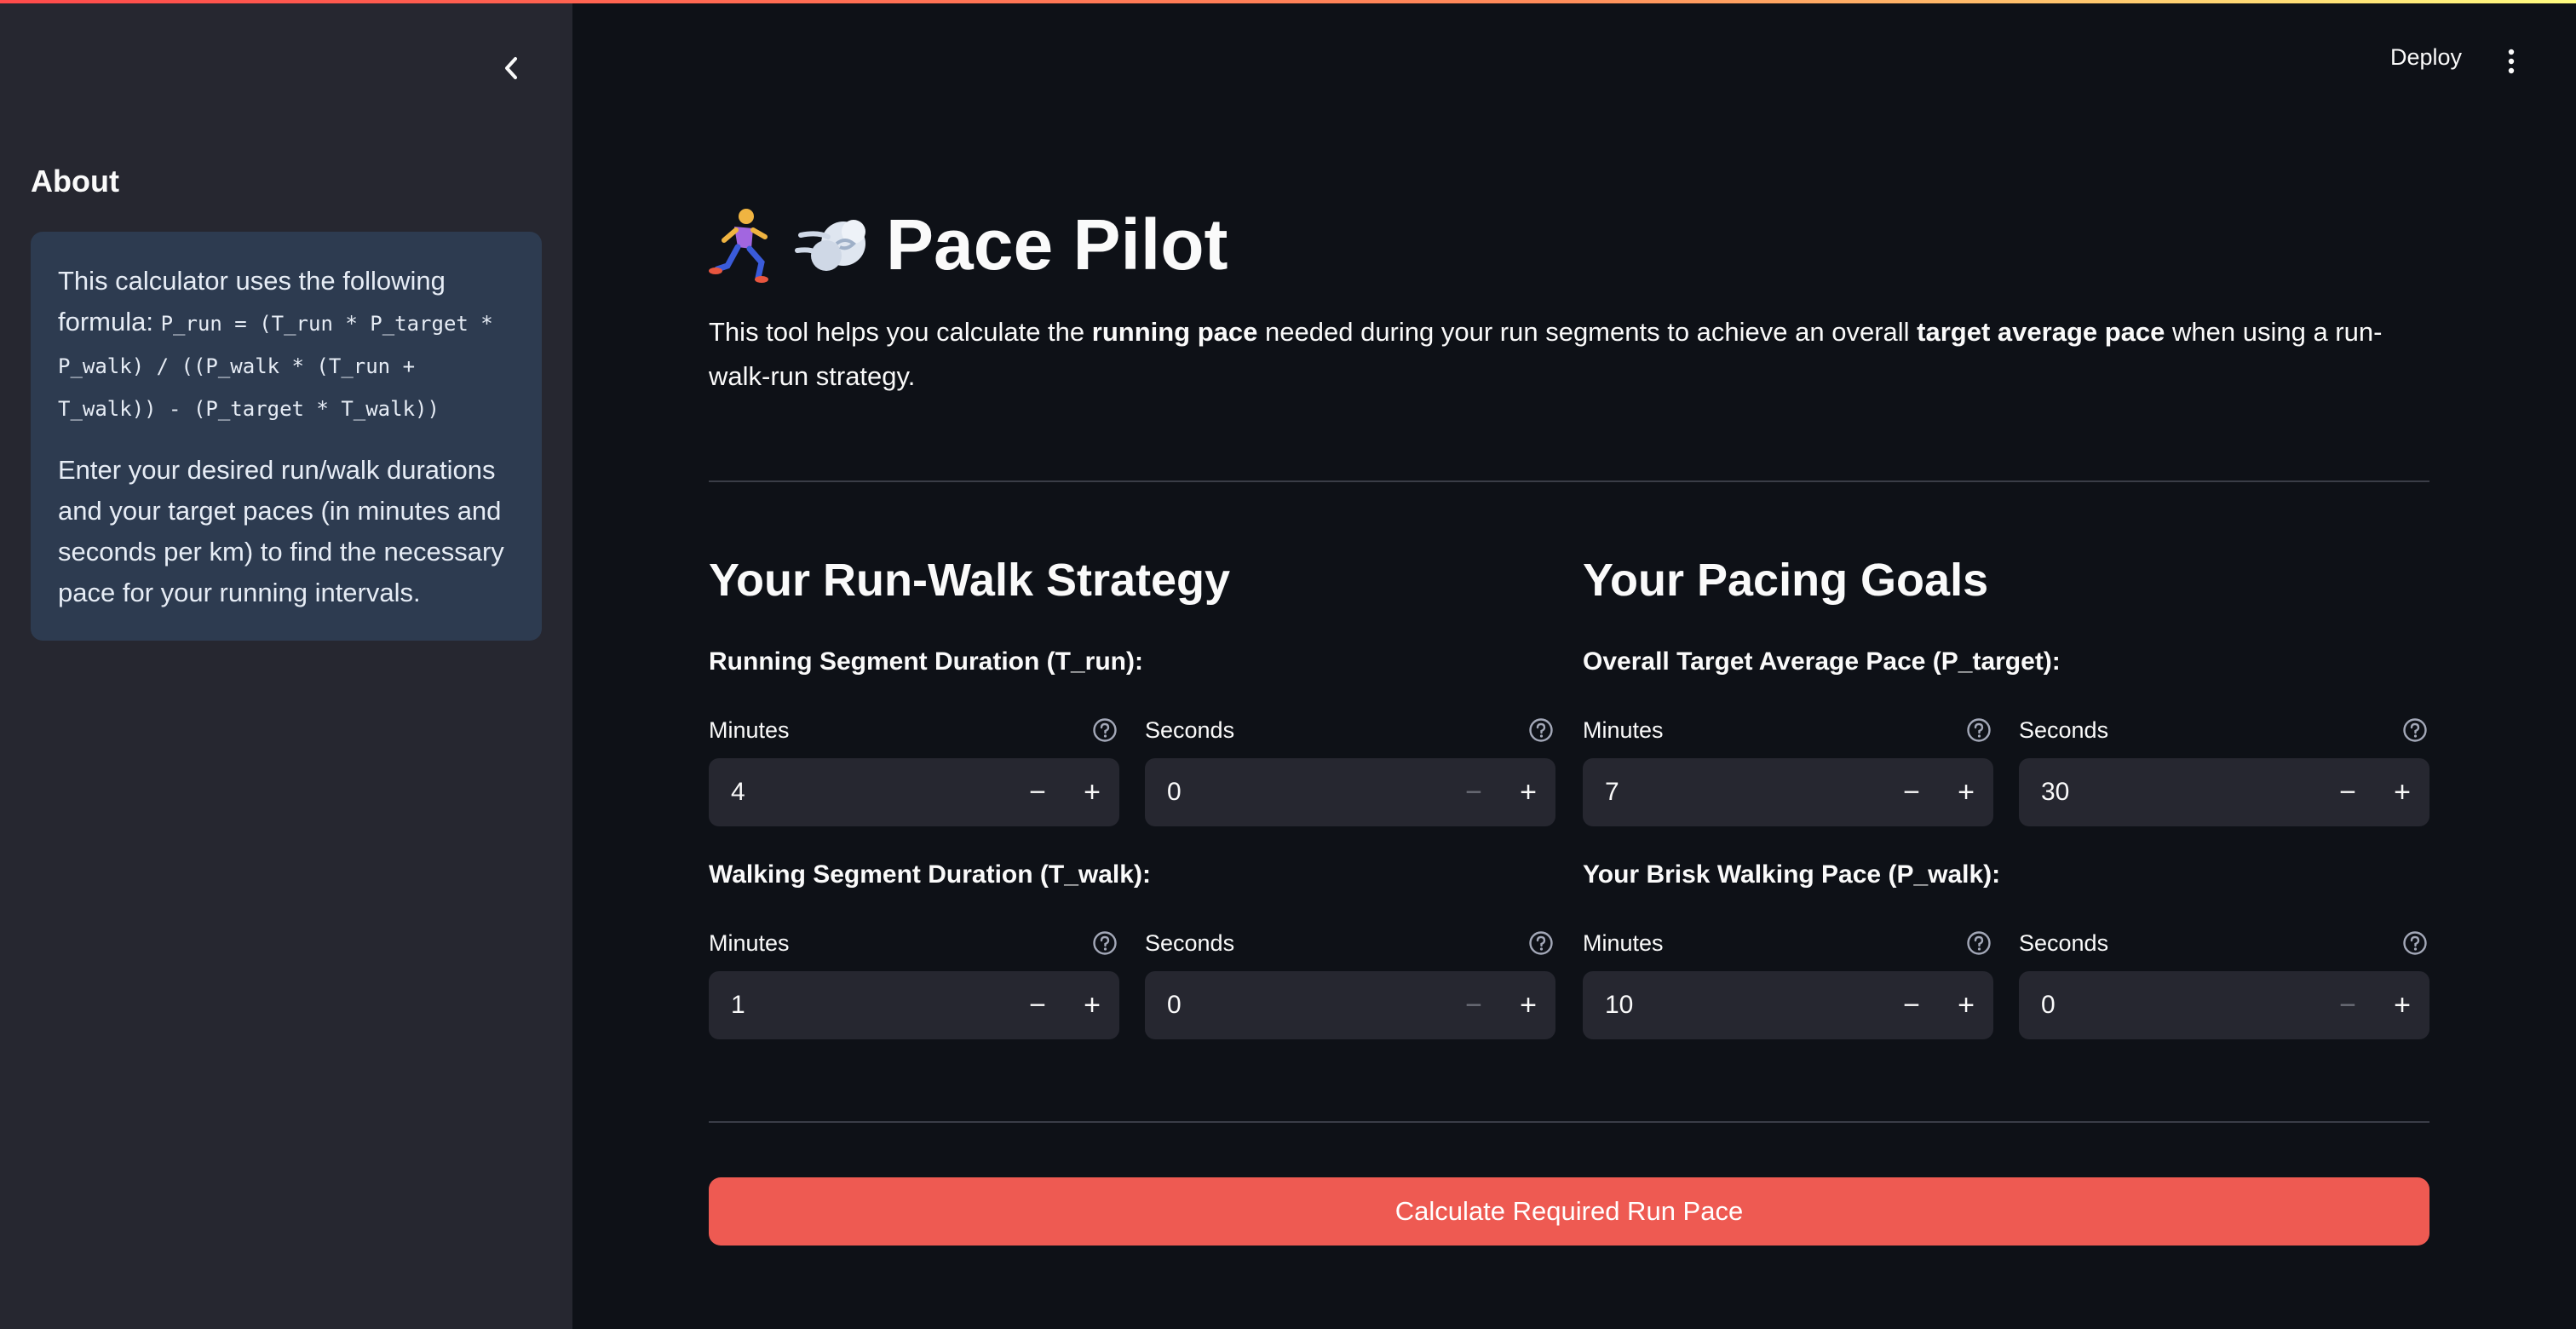  Describe the element at coordinates (860, 1005) in the screenshot. I see `walk-minutes-value: 1` at that location.